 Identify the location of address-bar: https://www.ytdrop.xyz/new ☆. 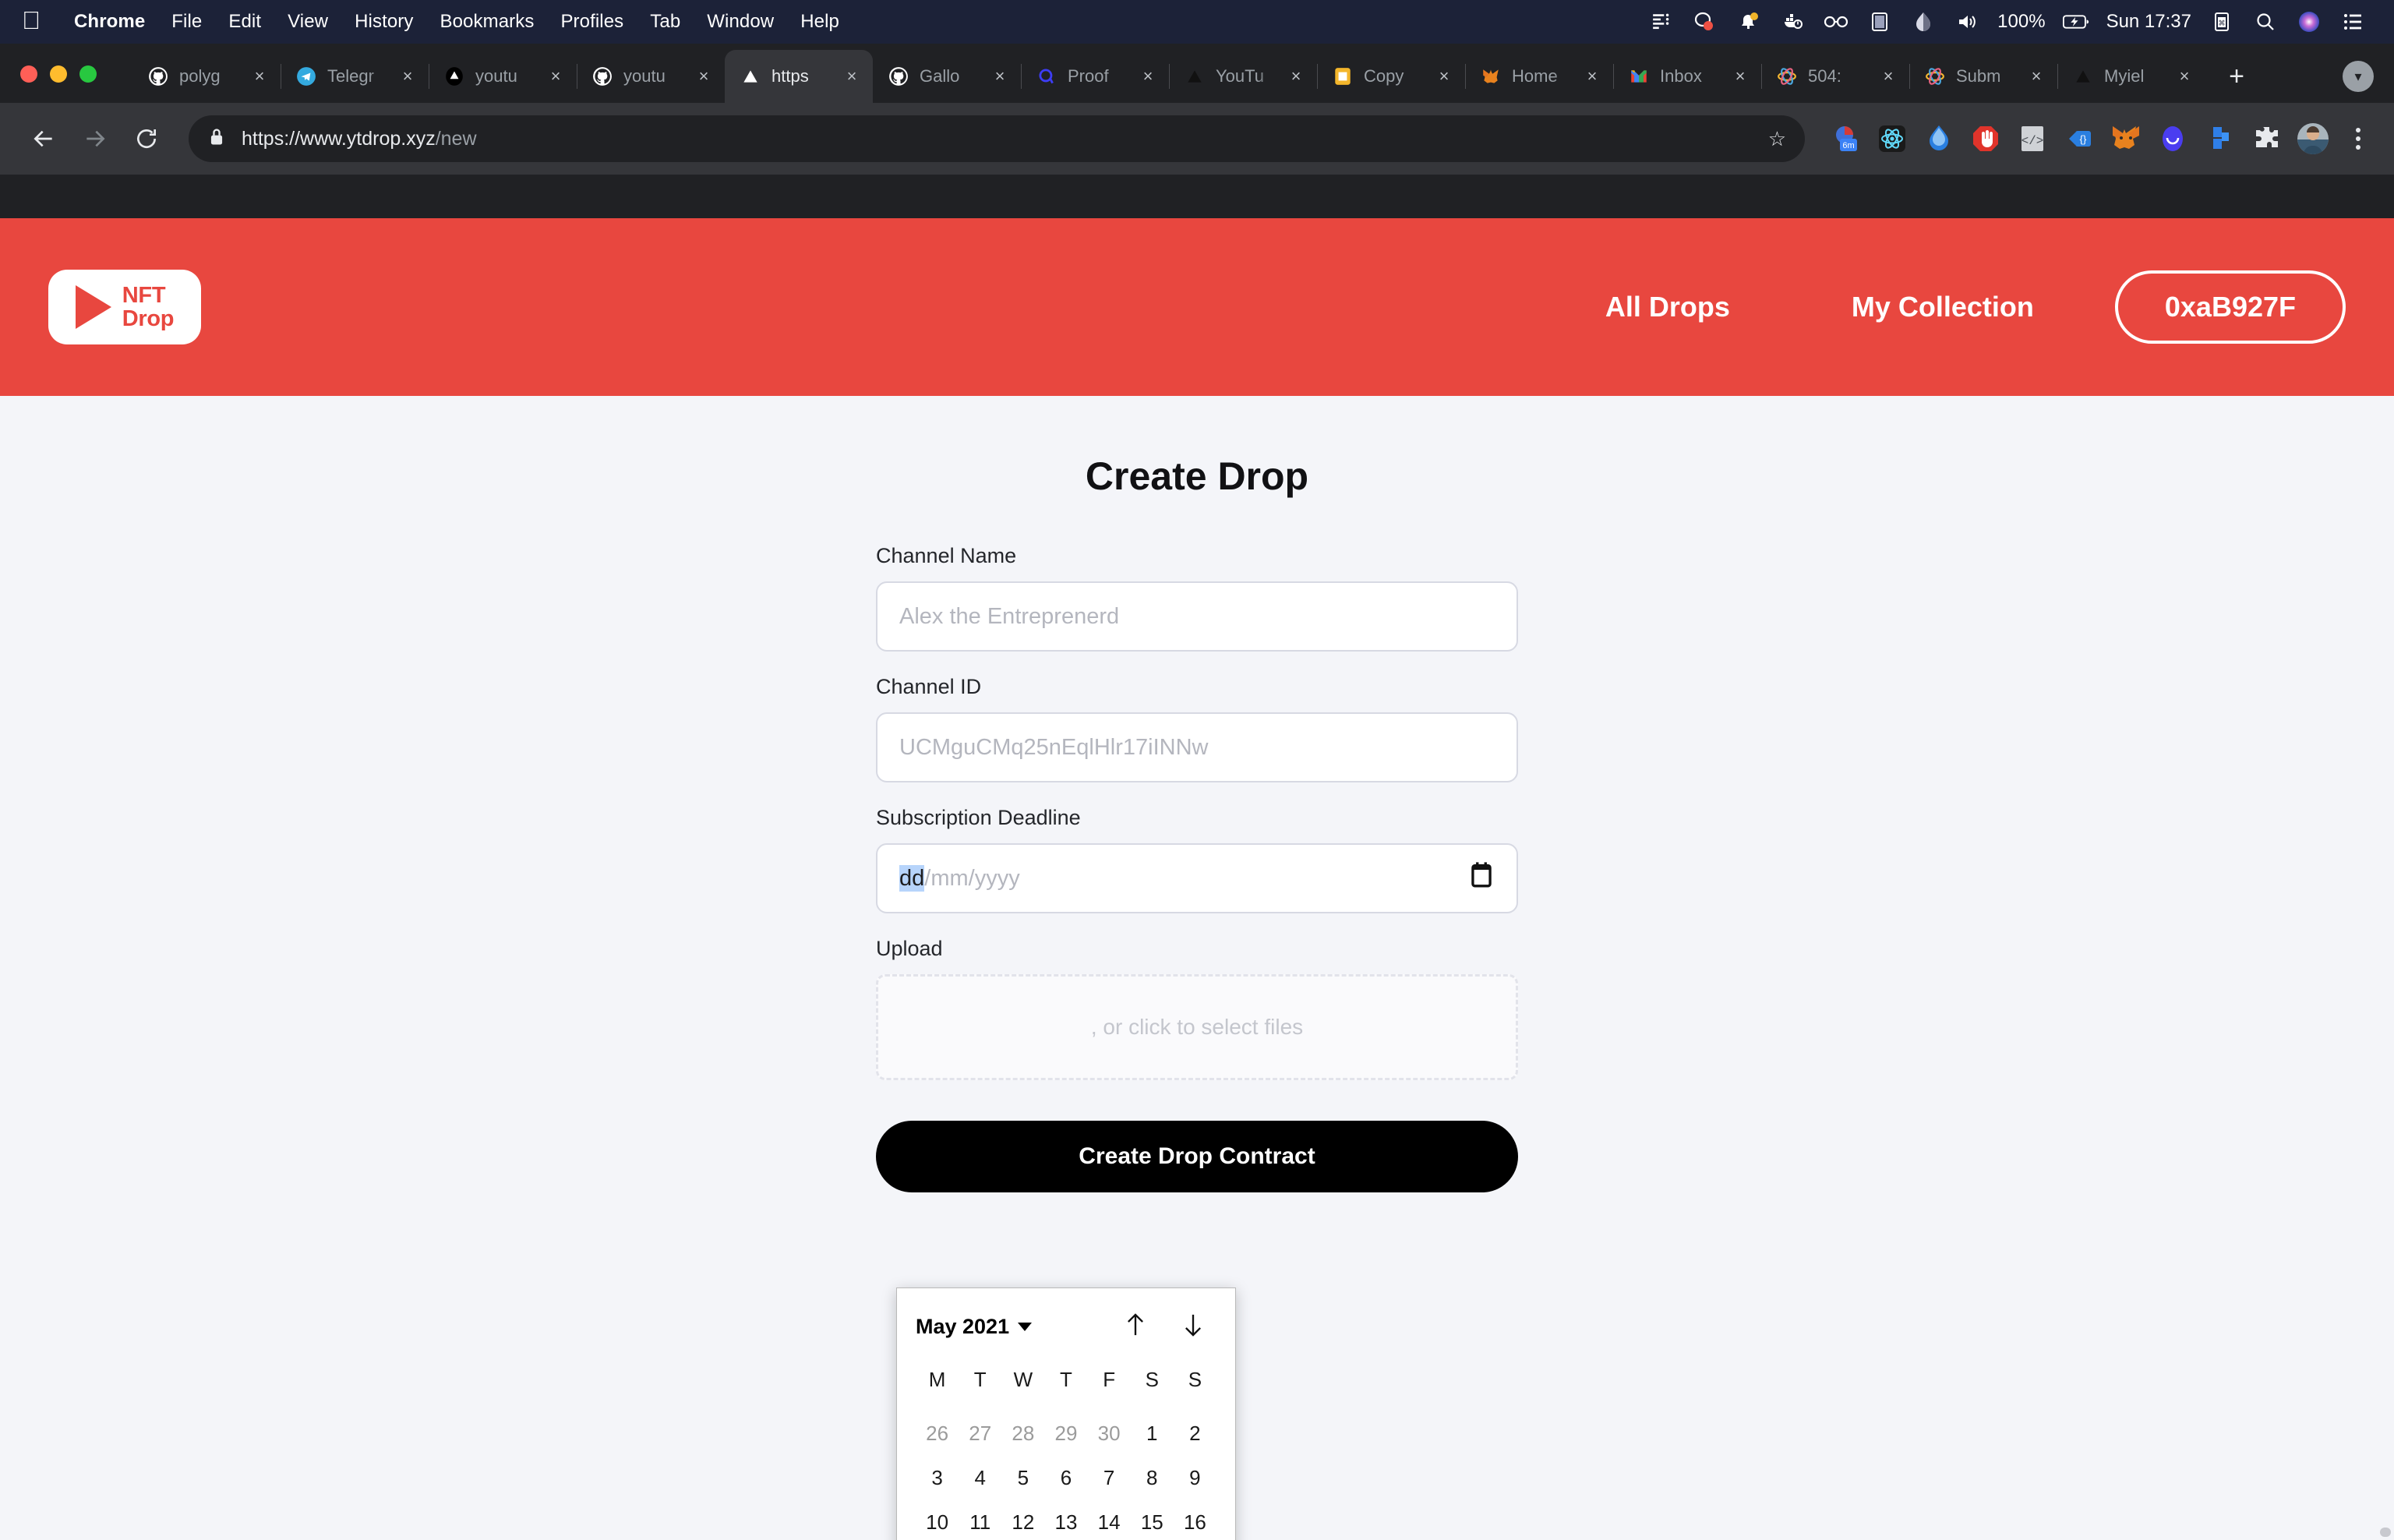
(997, 138).